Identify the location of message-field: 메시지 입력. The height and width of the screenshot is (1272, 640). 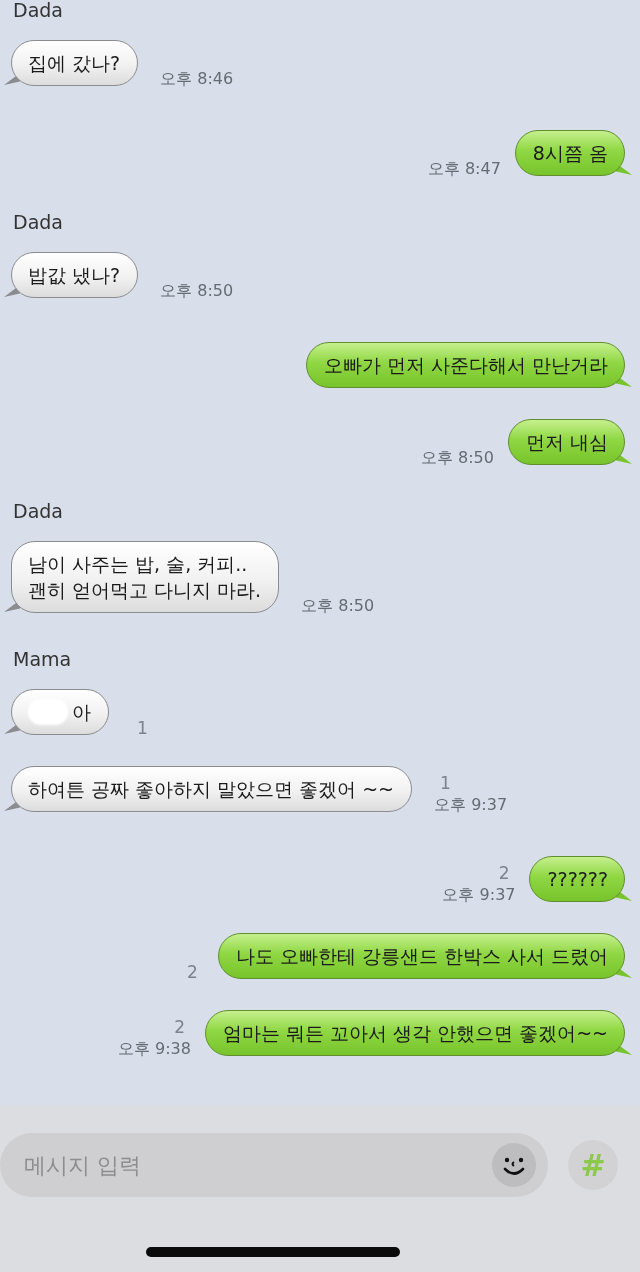
(274, 1165).